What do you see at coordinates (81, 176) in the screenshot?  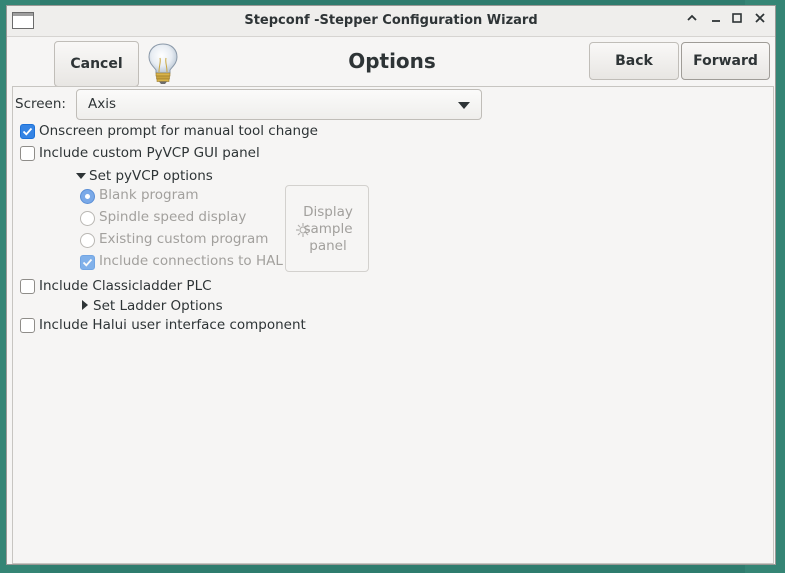 I see `expander-open-icon` at bounding box center [81, 176].